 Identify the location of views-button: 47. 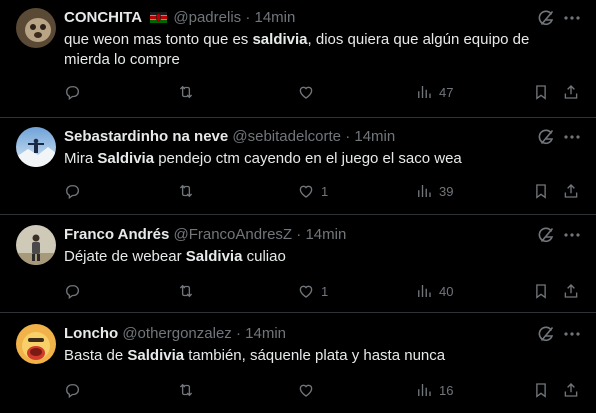
(434, 92).